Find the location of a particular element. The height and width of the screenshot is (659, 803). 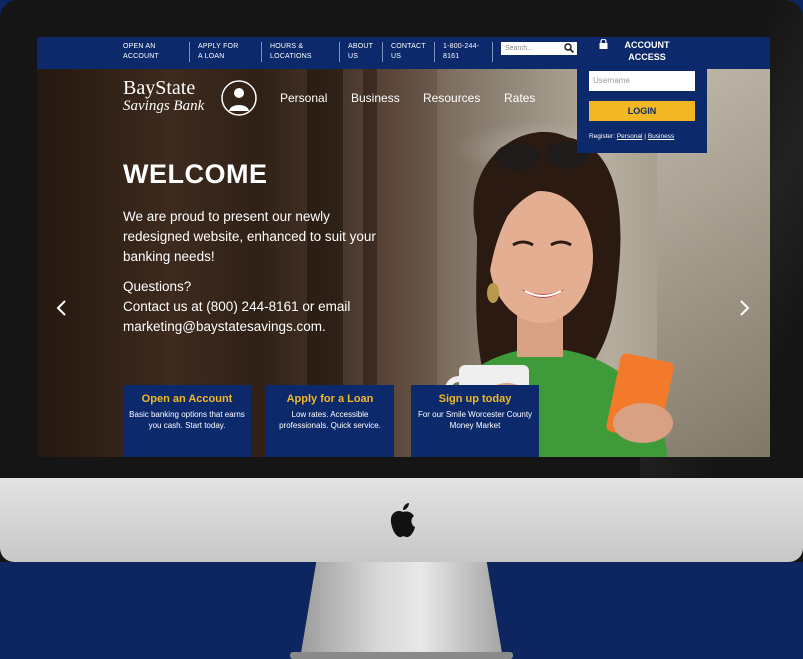

carousel-next-icon is located at coordinates (744, 308).